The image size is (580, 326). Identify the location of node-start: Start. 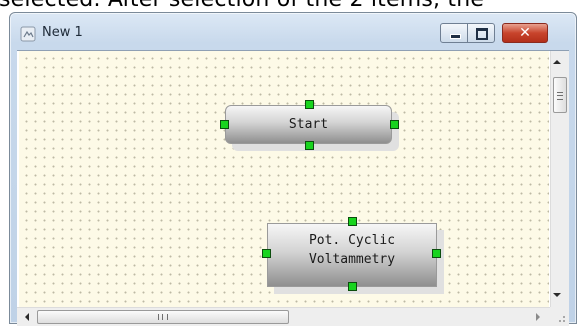
(308, 124).